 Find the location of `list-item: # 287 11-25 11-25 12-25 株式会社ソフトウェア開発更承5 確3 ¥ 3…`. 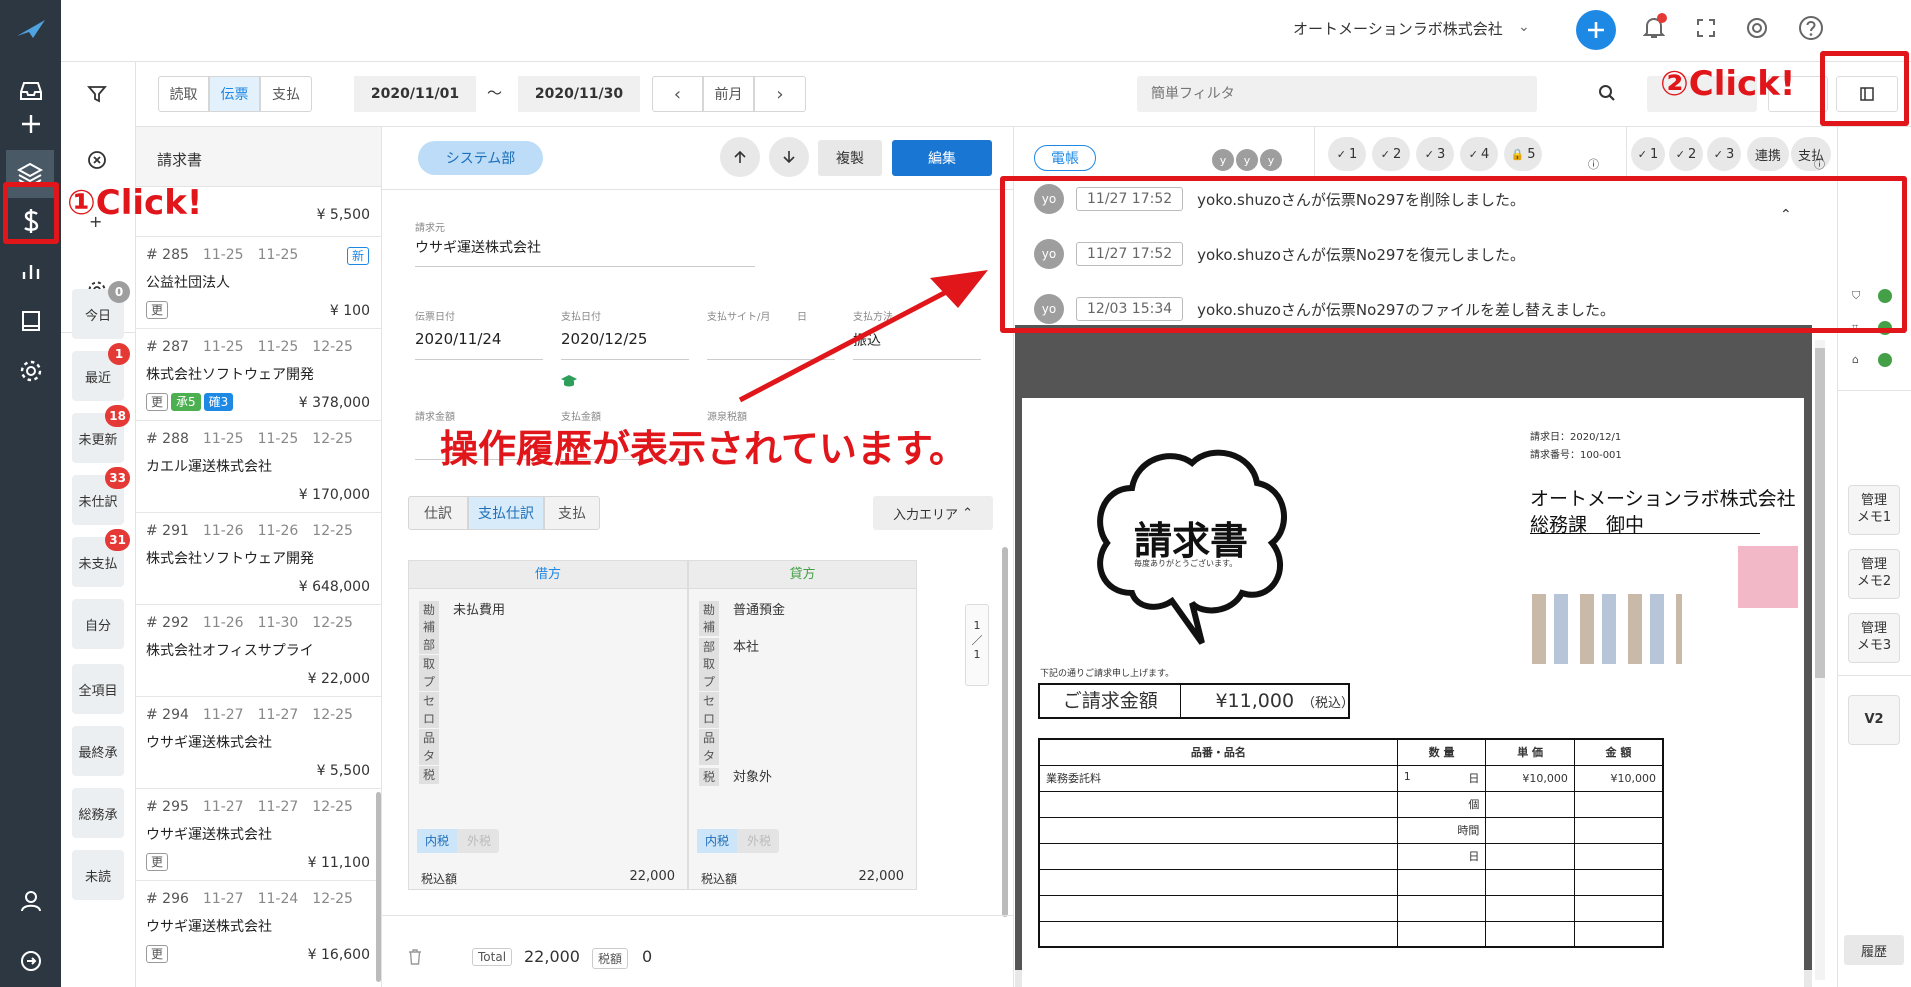

list-item: # 287 11-25 11-25 12-25 株式会社ソフトウェア開発更承5 確3 ¥ 3… is located at coordinates (258, 375).